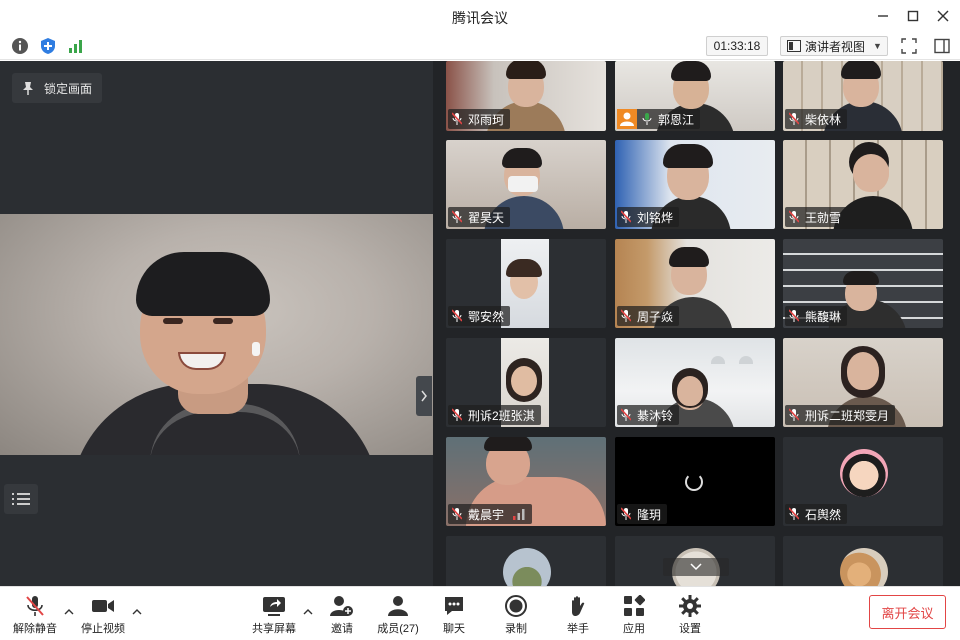  Describe the element at coordinates (454, 617) in the screenshot. I see `chat-button: 聊天` at that location.